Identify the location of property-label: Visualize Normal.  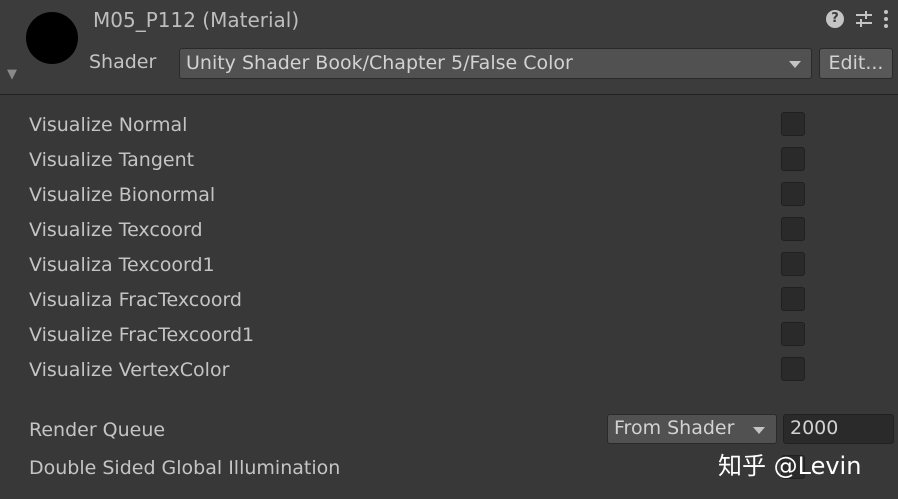
(108, 125).